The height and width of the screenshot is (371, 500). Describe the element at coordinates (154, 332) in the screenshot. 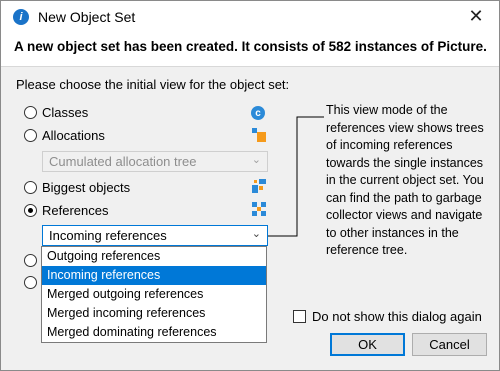

I see `dropdown-option: Merged dominating references` at that location.